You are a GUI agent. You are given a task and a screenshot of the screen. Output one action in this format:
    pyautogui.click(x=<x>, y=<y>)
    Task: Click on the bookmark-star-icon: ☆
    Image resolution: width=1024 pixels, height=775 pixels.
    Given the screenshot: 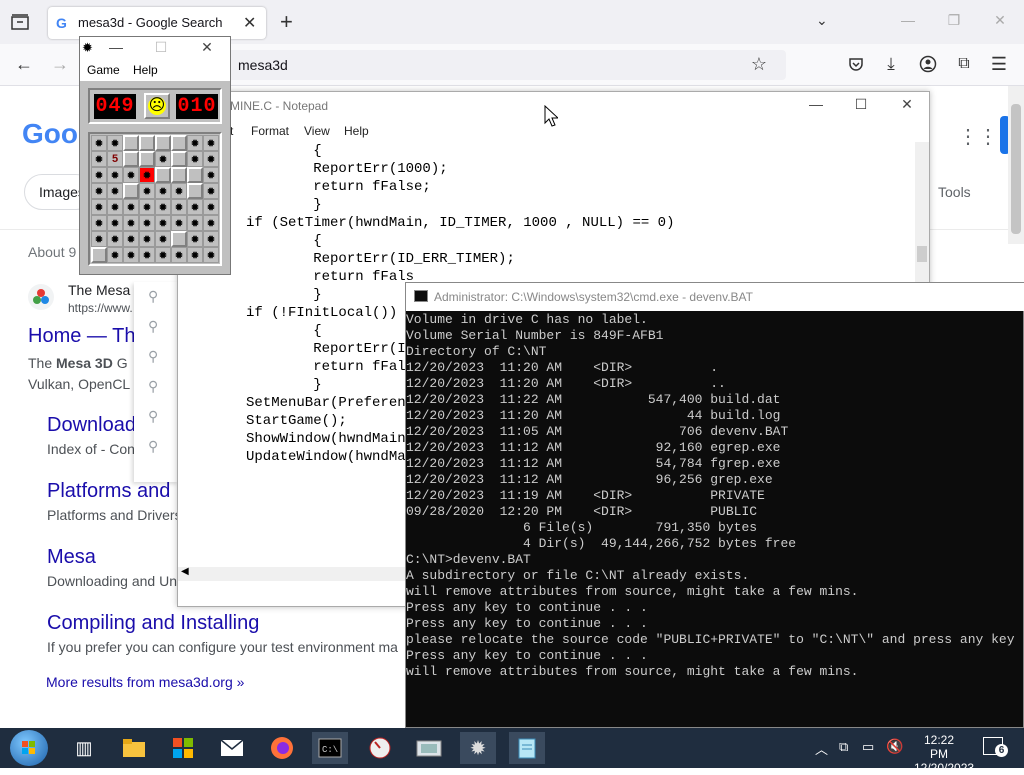 What is the action you would take?
    pyautogui.click(x=759, y=64)
    